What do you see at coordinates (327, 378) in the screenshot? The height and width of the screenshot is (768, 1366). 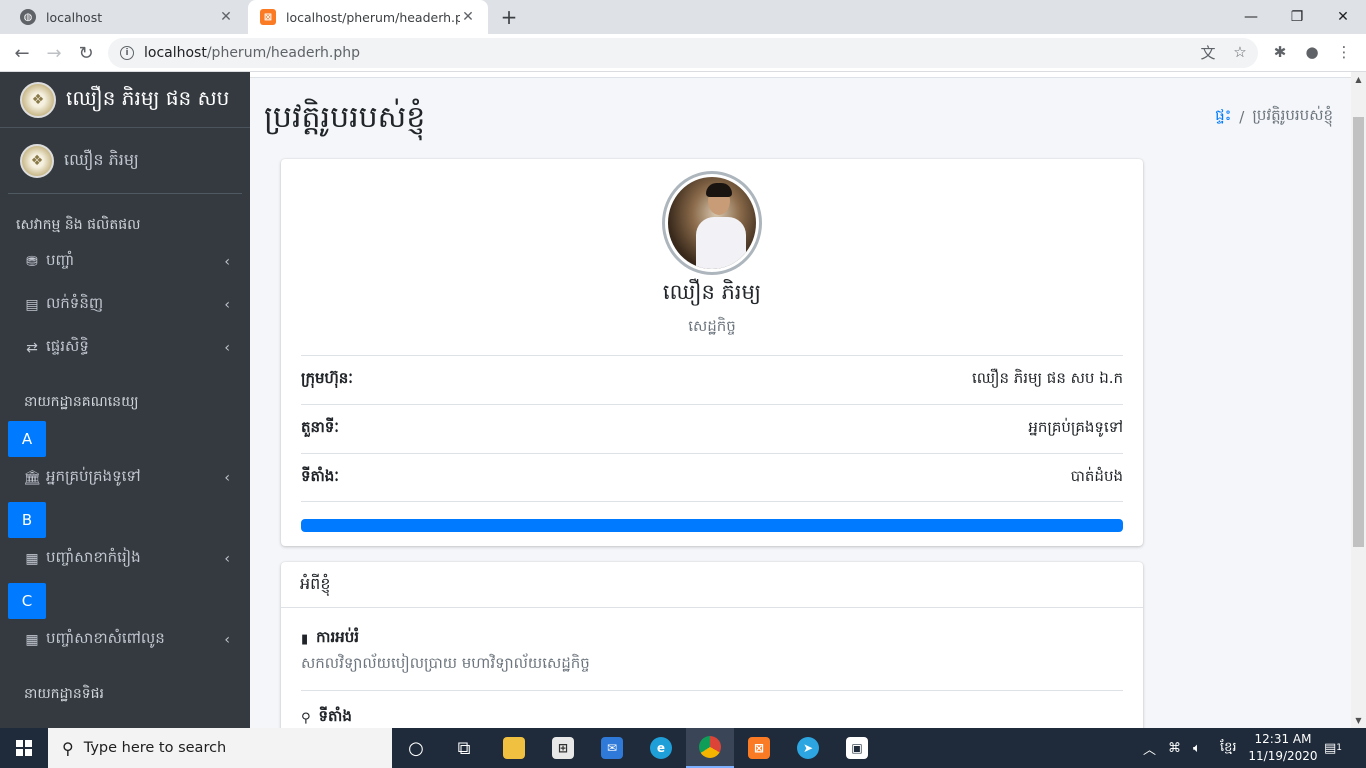 I see `info-key: ក្រុមហ៊ុនៈ` at bounding box center [327, 378].